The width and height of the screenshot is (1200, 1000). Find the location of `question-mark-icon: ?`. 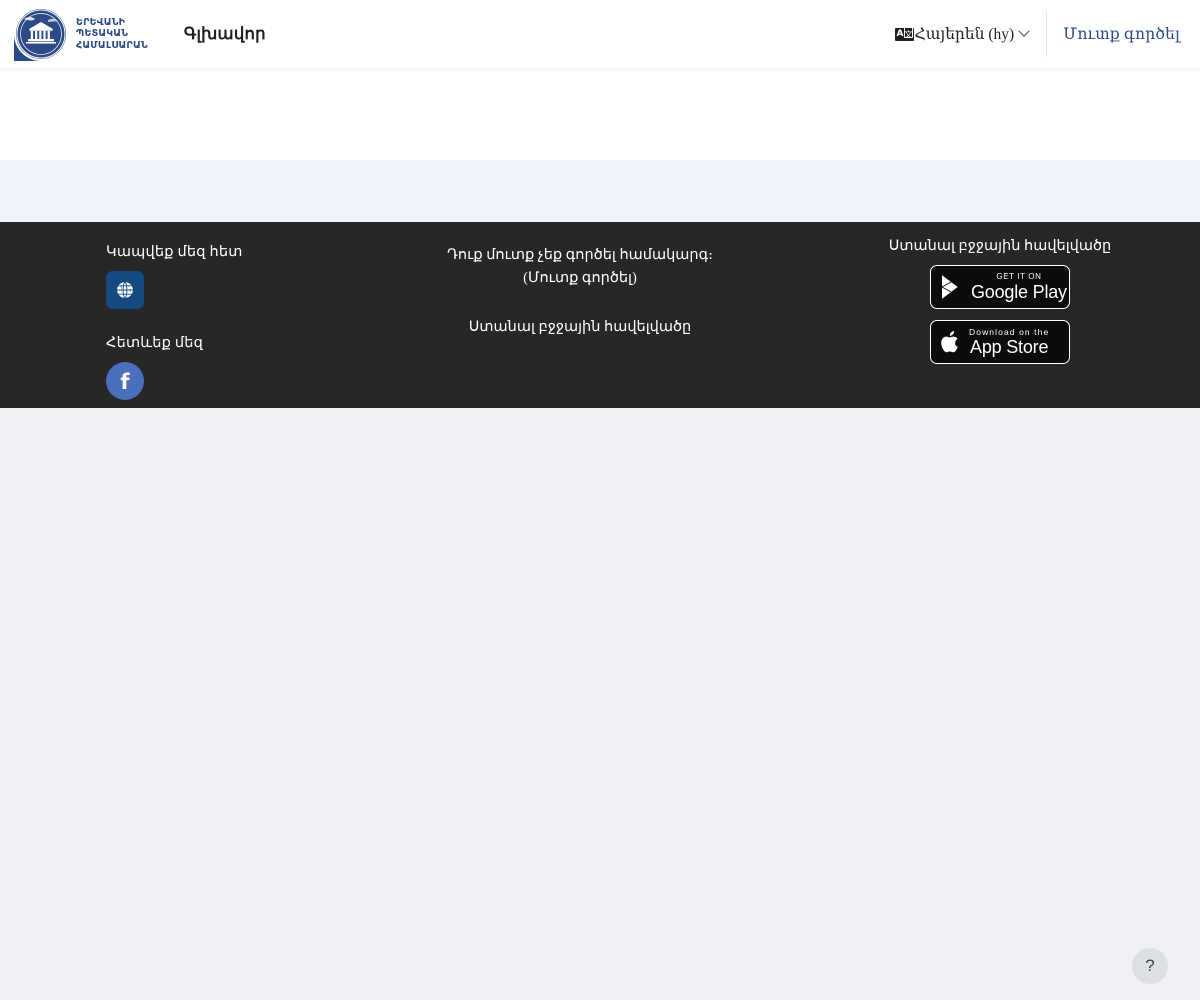

question-mark-icon: ? is located at coordinates (1150, 965).